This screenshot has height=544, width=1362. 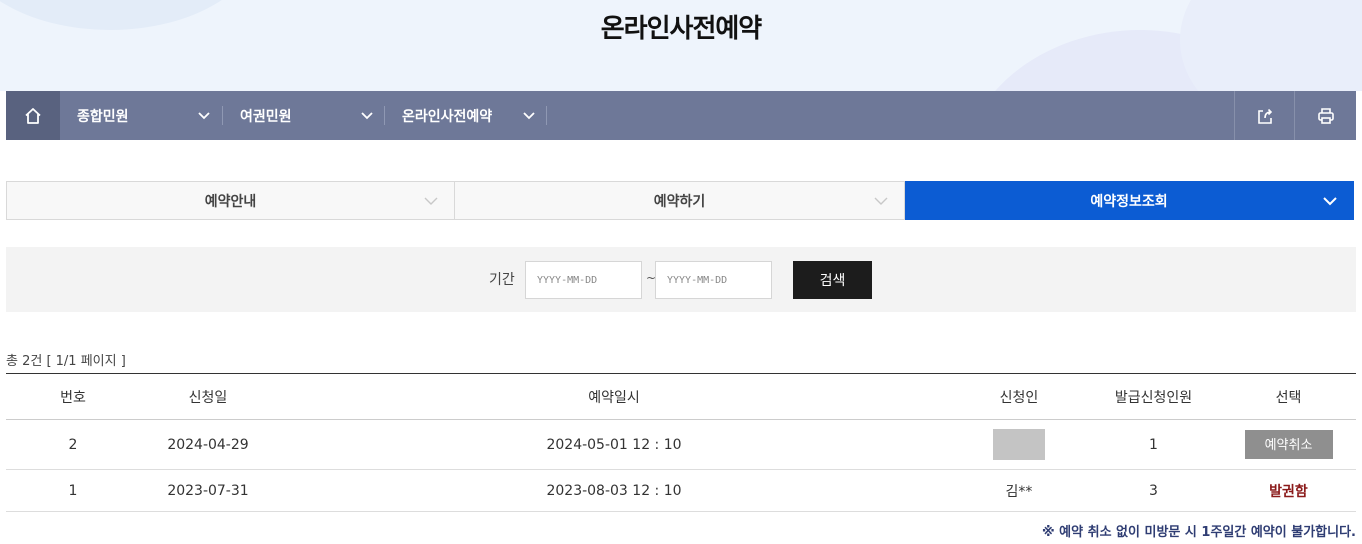 I want to click on column-header-issue-count: 발급신청인원, so click(x=1153, y=396).